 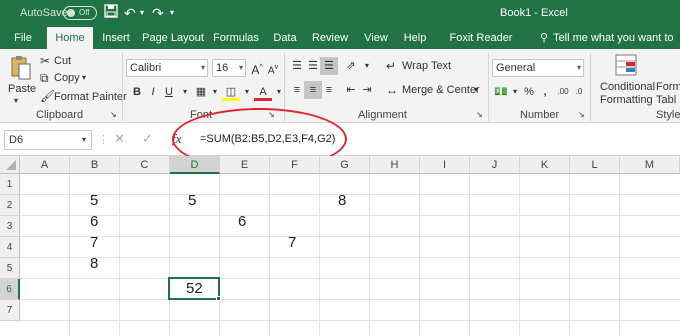 I want to click on cell-e3: 6, so click(x=242, y=221).